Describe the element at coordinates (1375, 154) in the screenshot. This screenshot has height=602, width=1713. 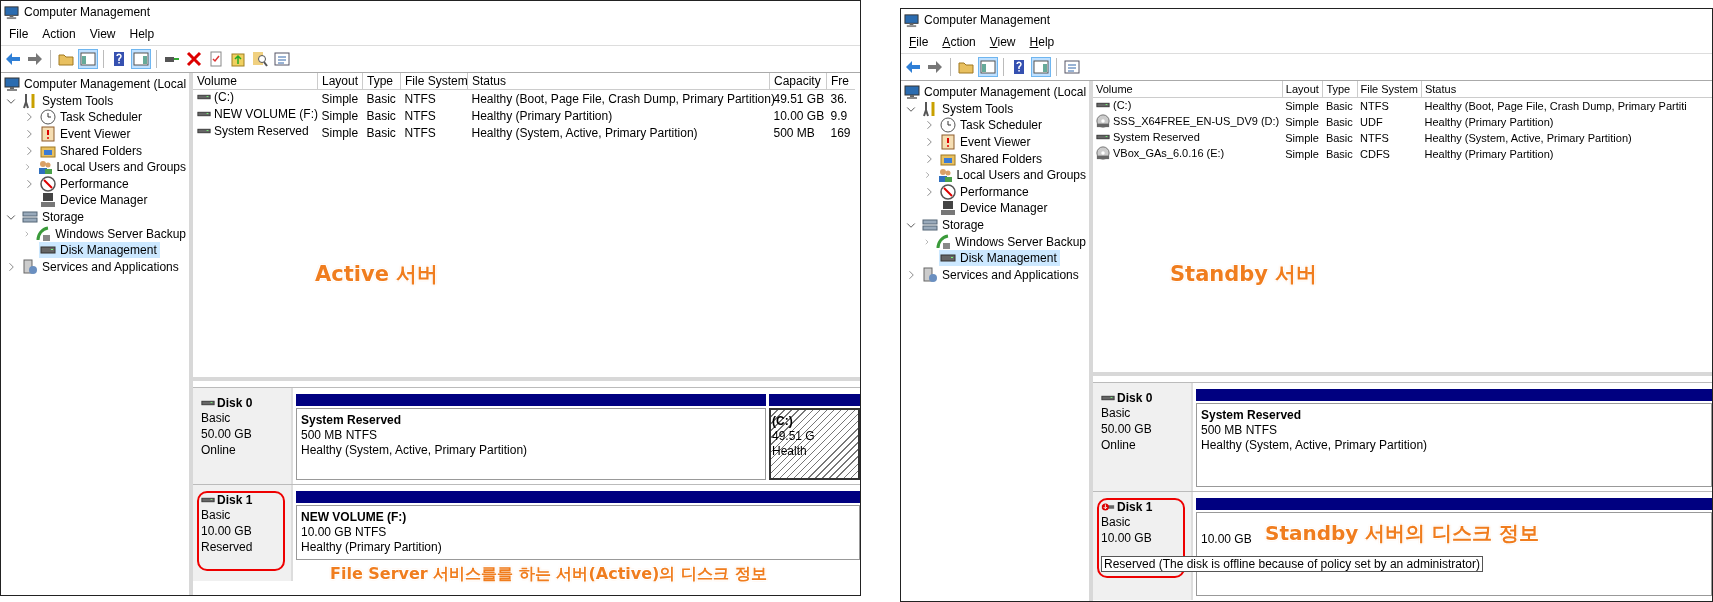
I see `table-cell: CDFS` at that location.